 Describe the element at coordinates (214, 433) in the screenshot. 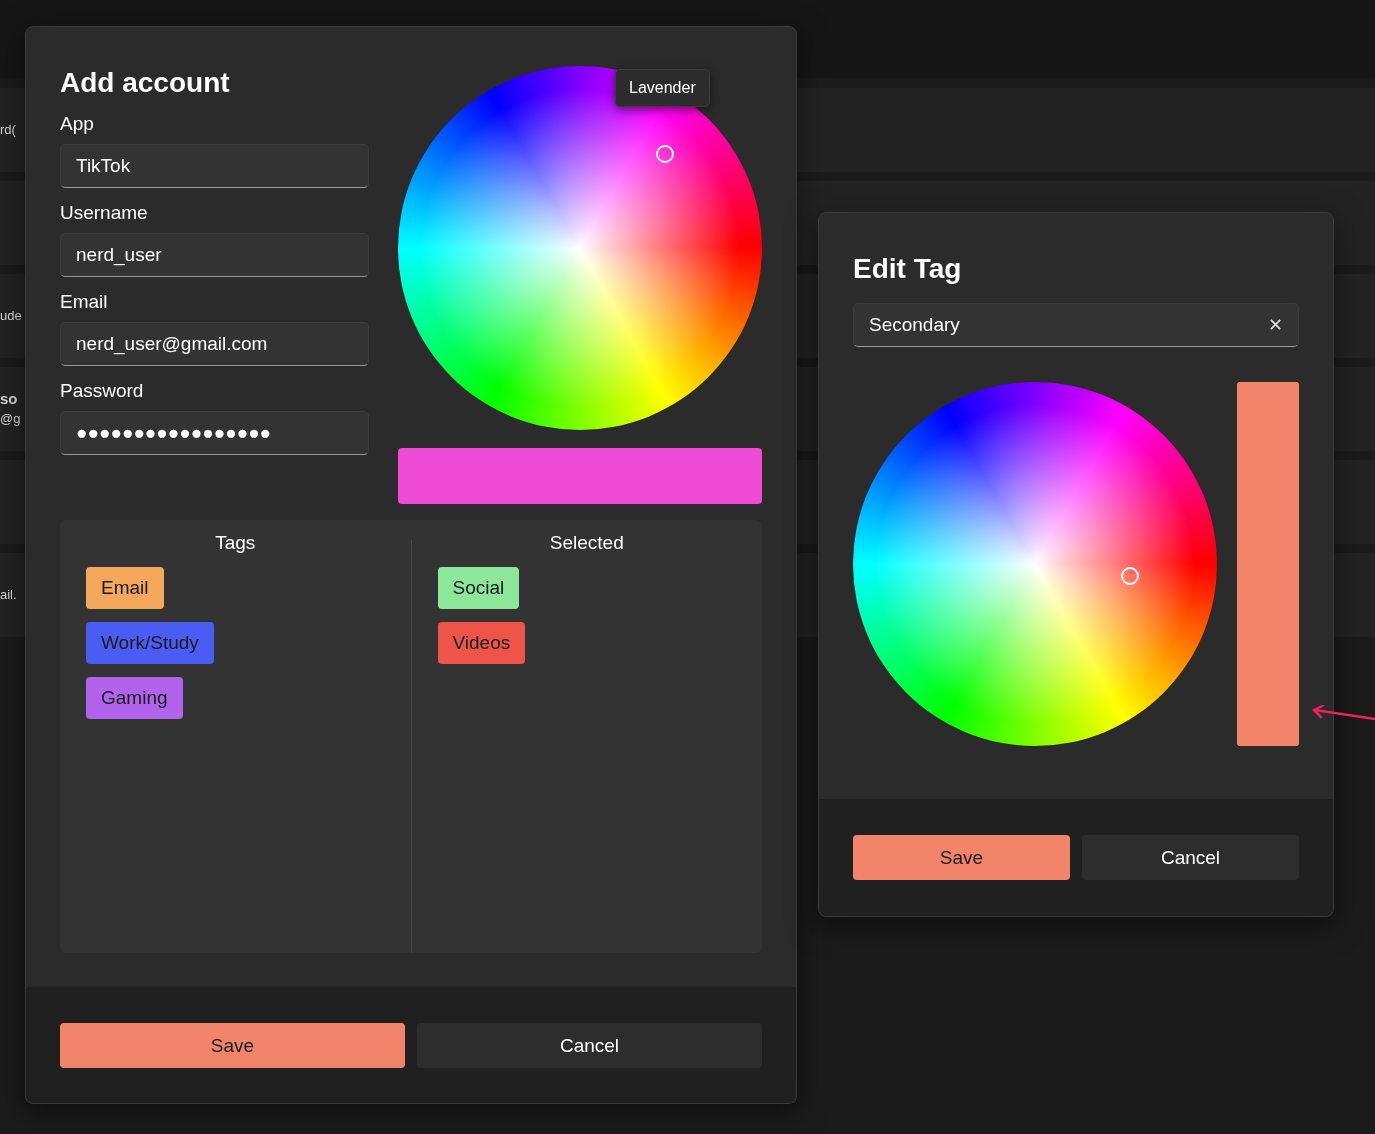

I see `input-field: ●●●●●●●●●●●●●●●●●` at that location.